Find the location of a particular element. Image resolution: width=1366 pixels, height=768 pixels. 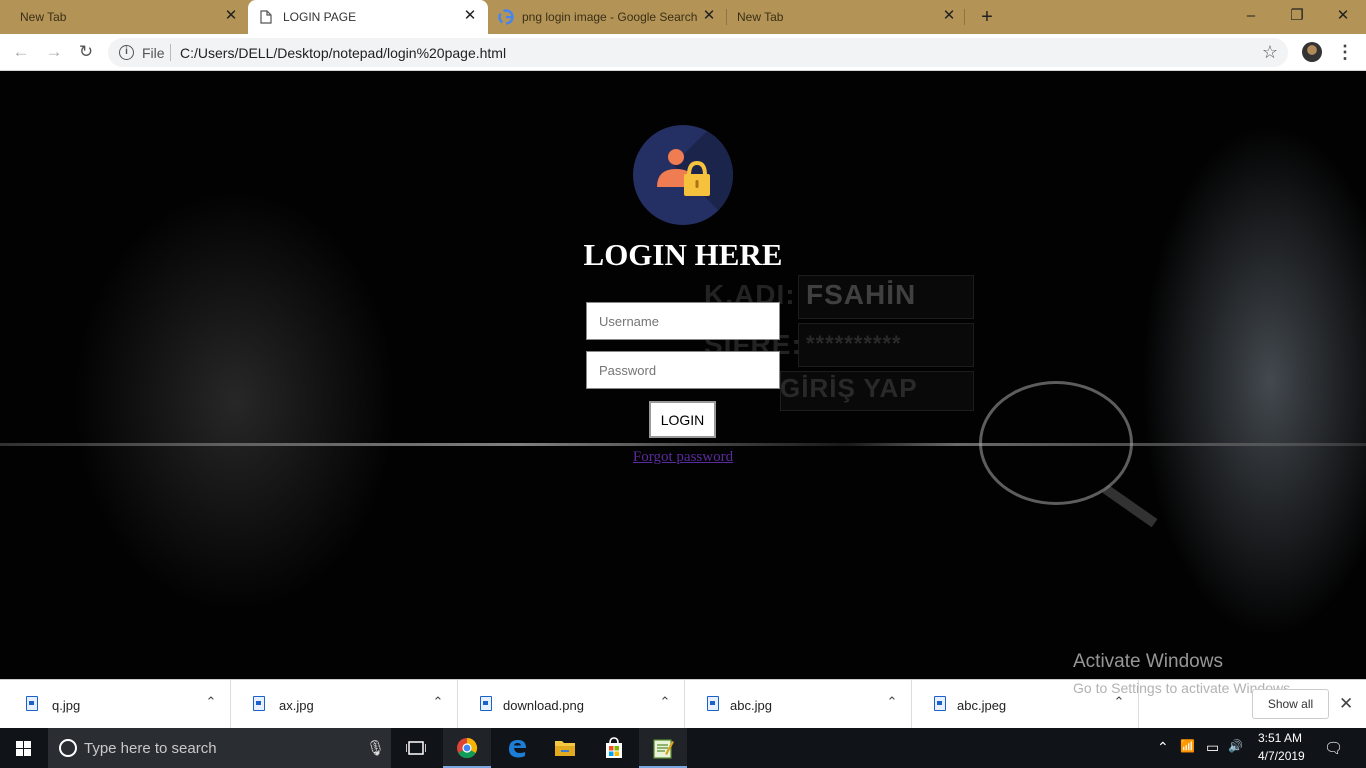

bg-username-value: FSAHİN is located at coordinates (861, 294).